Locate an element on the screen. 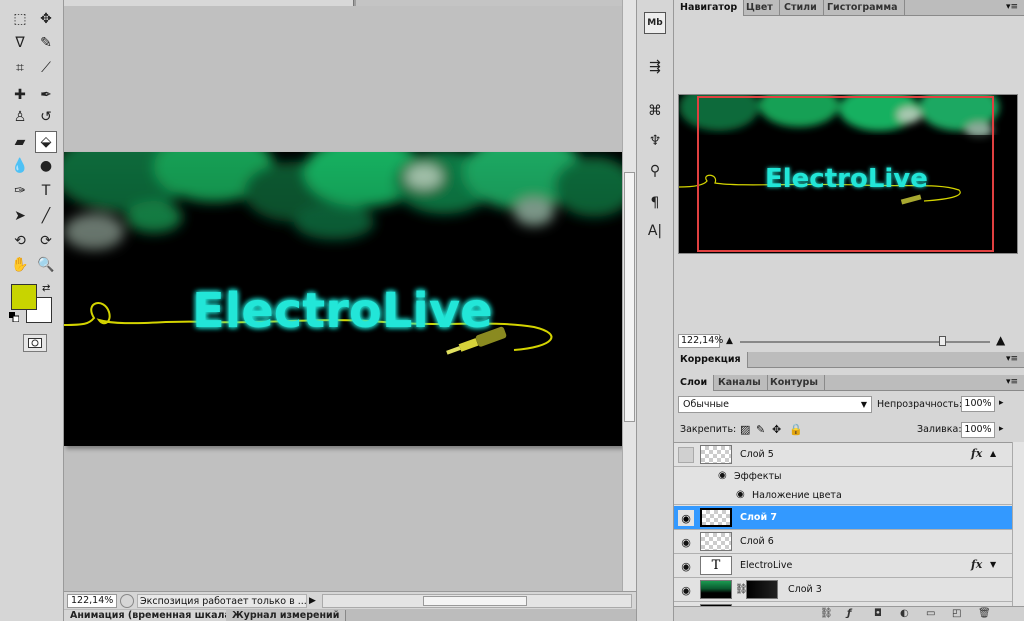 This screenshot has height=621, width=1024. tab-measurement-log: Журнал измерений is located at coordinates (286, 615).